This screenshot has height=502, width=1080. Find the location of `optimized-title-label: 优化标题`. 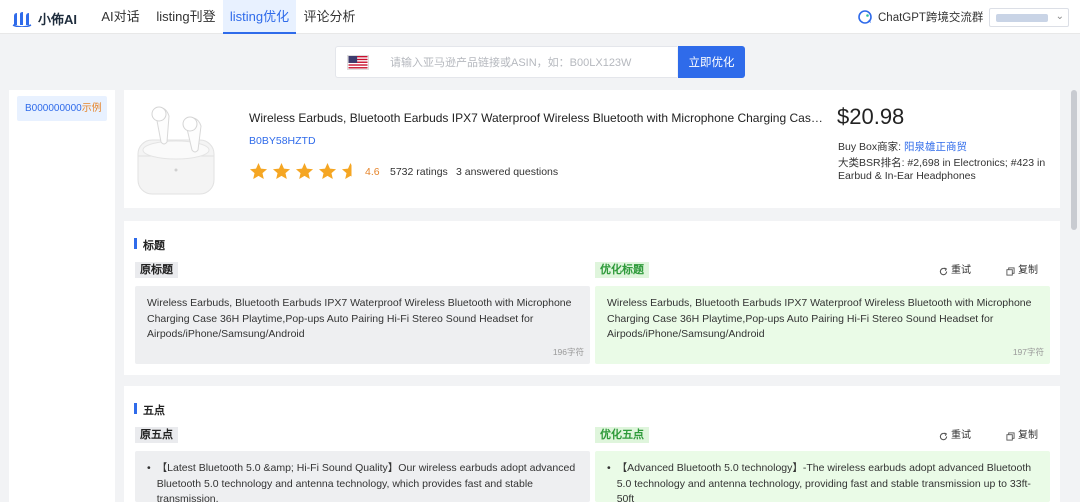

optimized-title-label: 优化标题 is located at coordinates (622, 270).